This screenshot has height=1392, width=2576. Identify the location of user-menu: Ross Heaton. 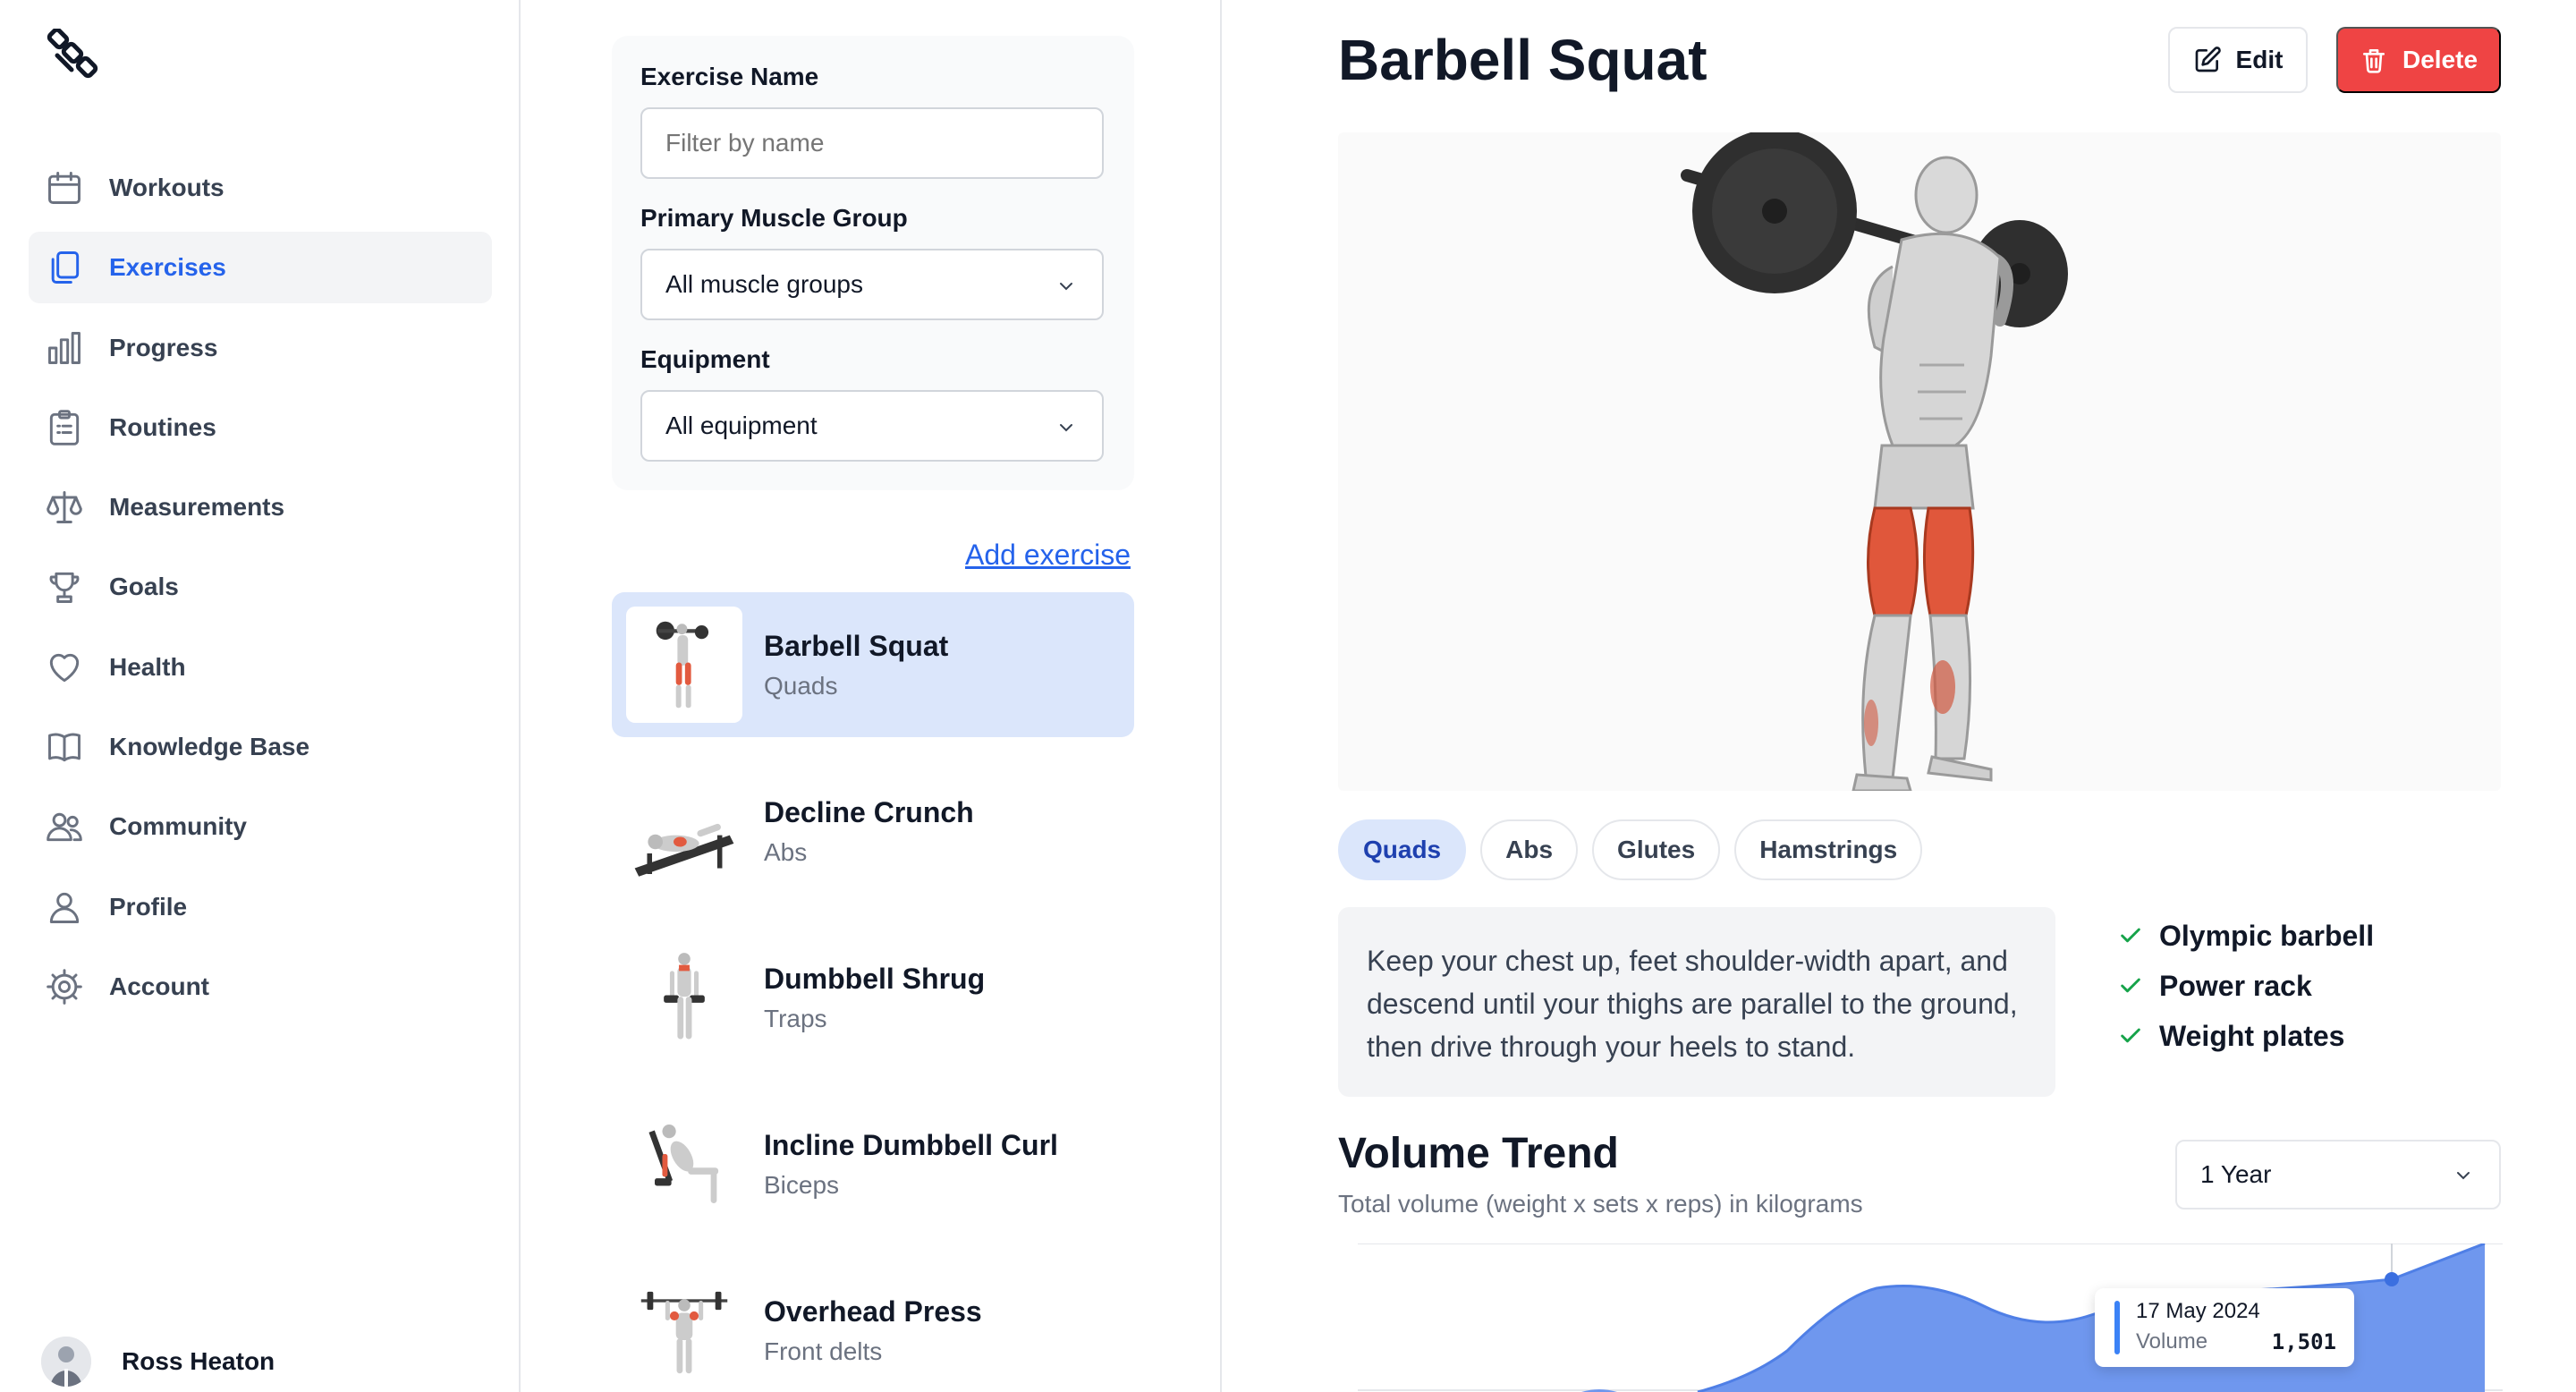
(158, 1362).